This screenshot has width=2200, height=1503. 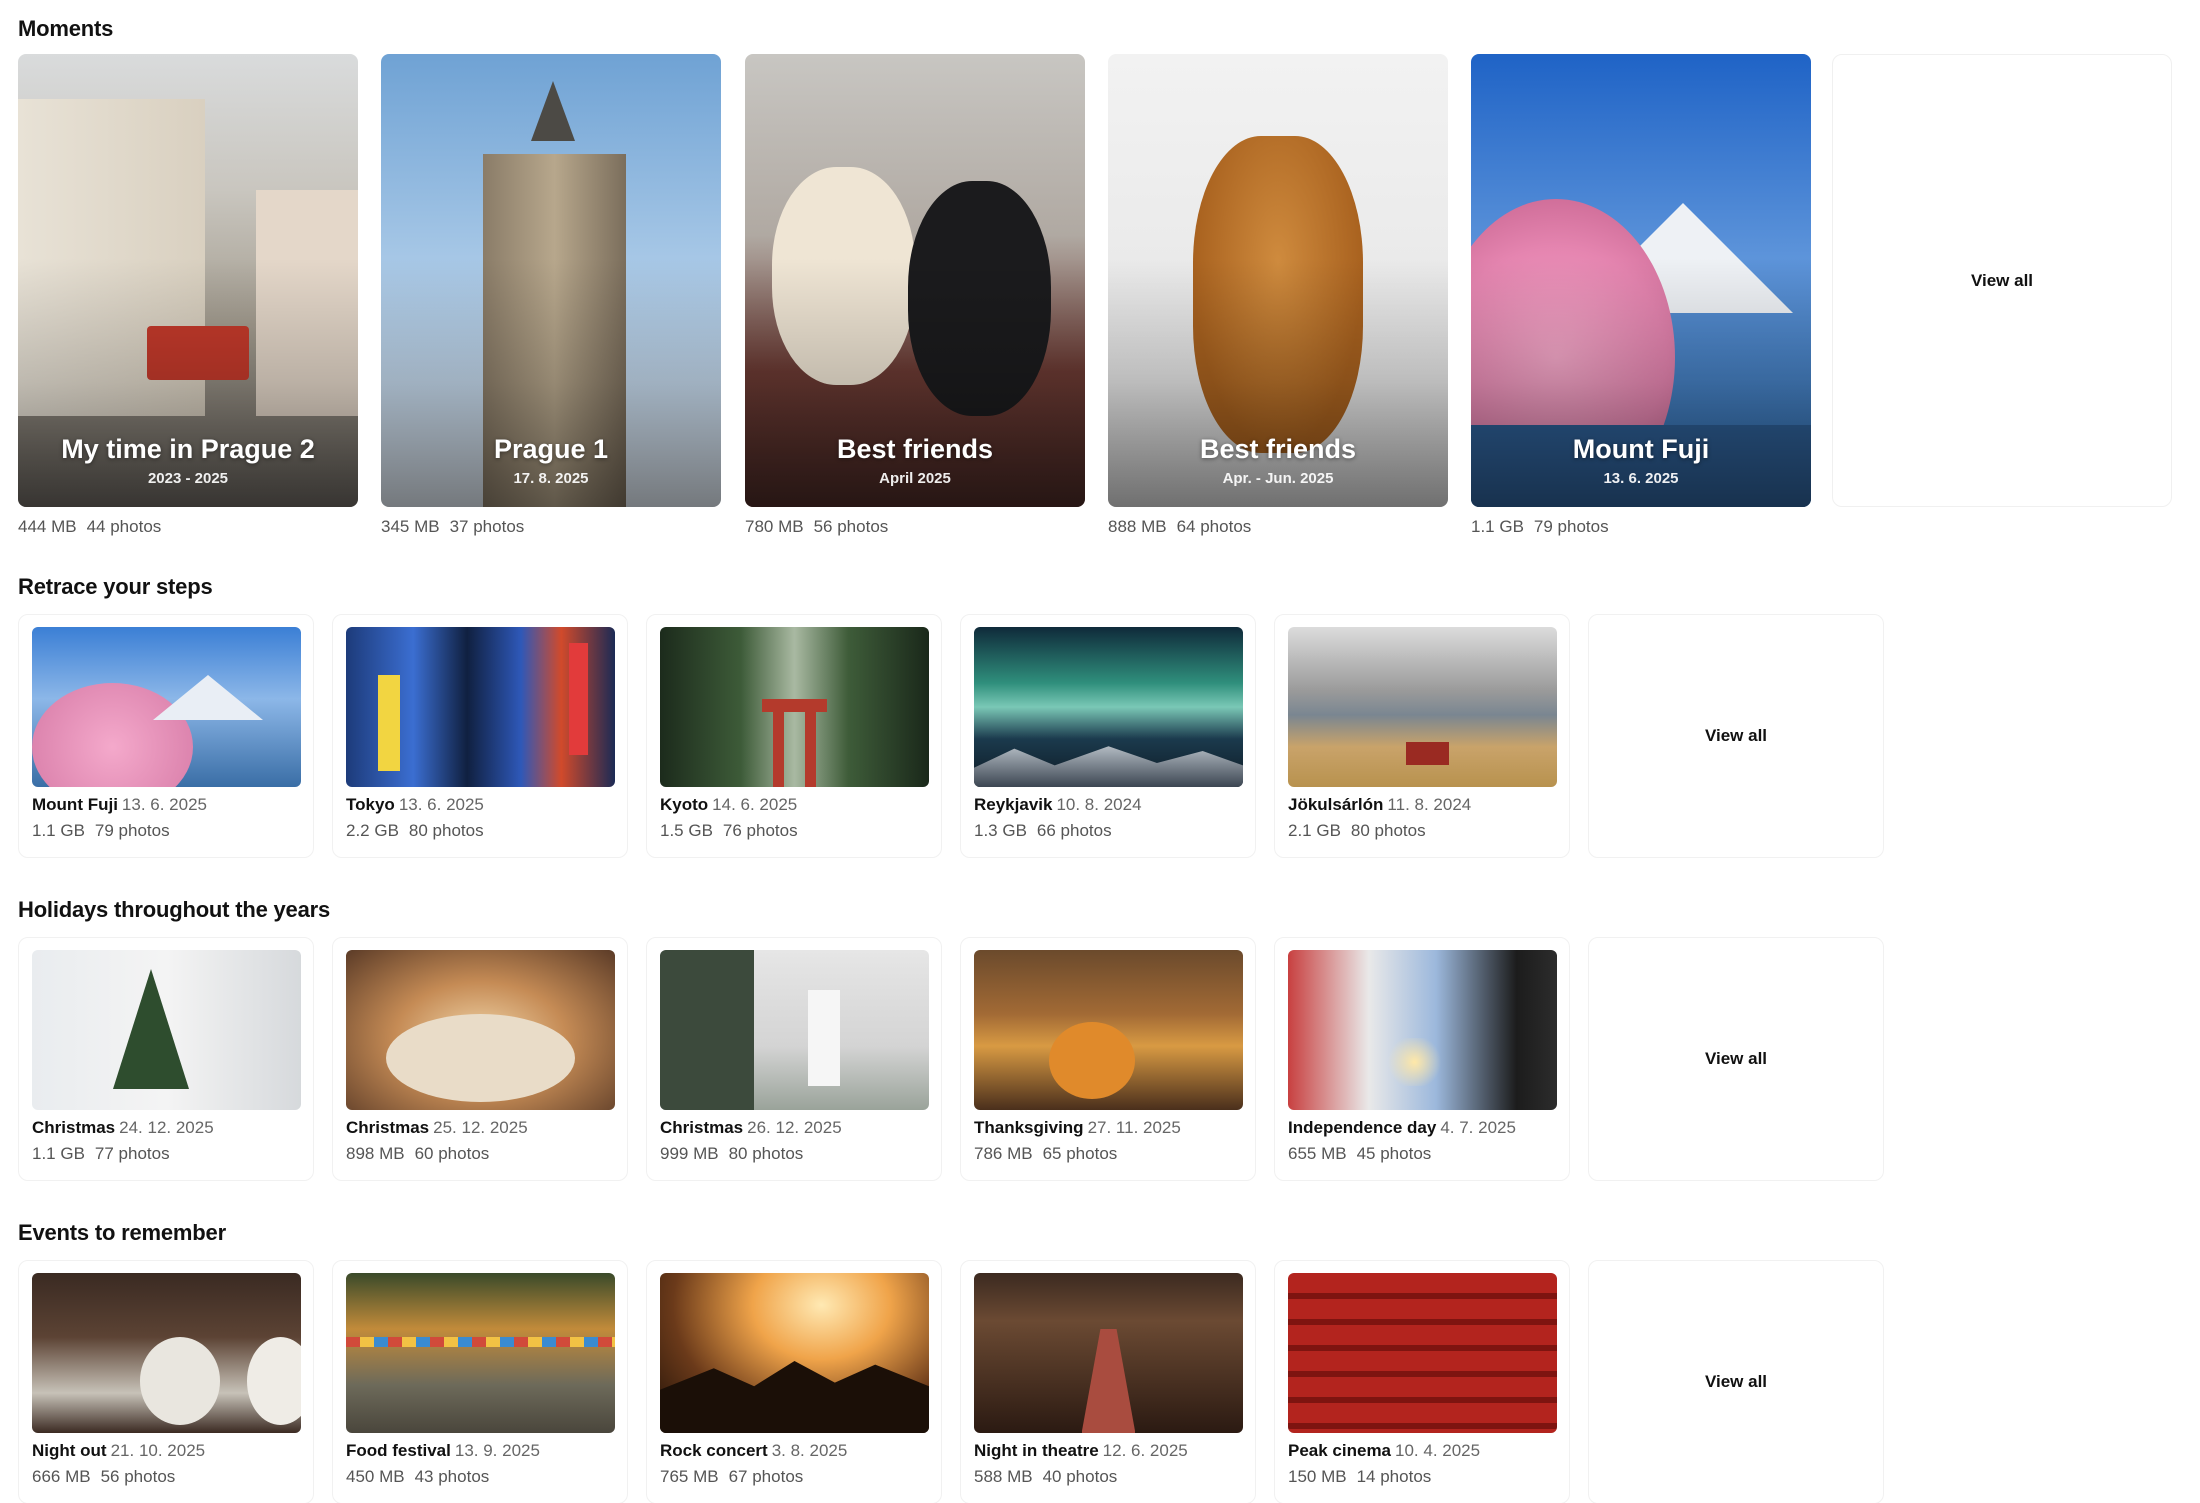 I want to click on holiday-name: Independence day, so click(x=1362, y=1127).